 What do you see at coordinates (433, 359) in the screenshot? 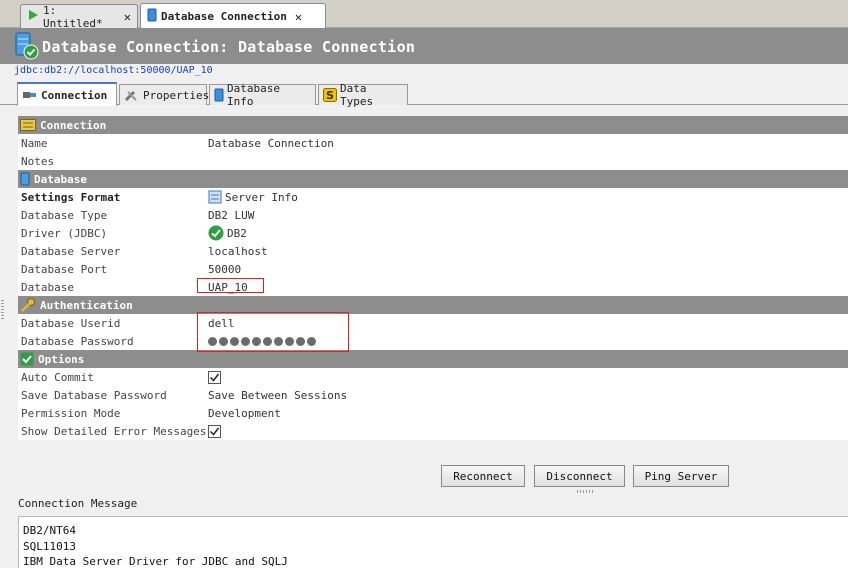
I see `section-options: Options` at bounding box center [433, 359].